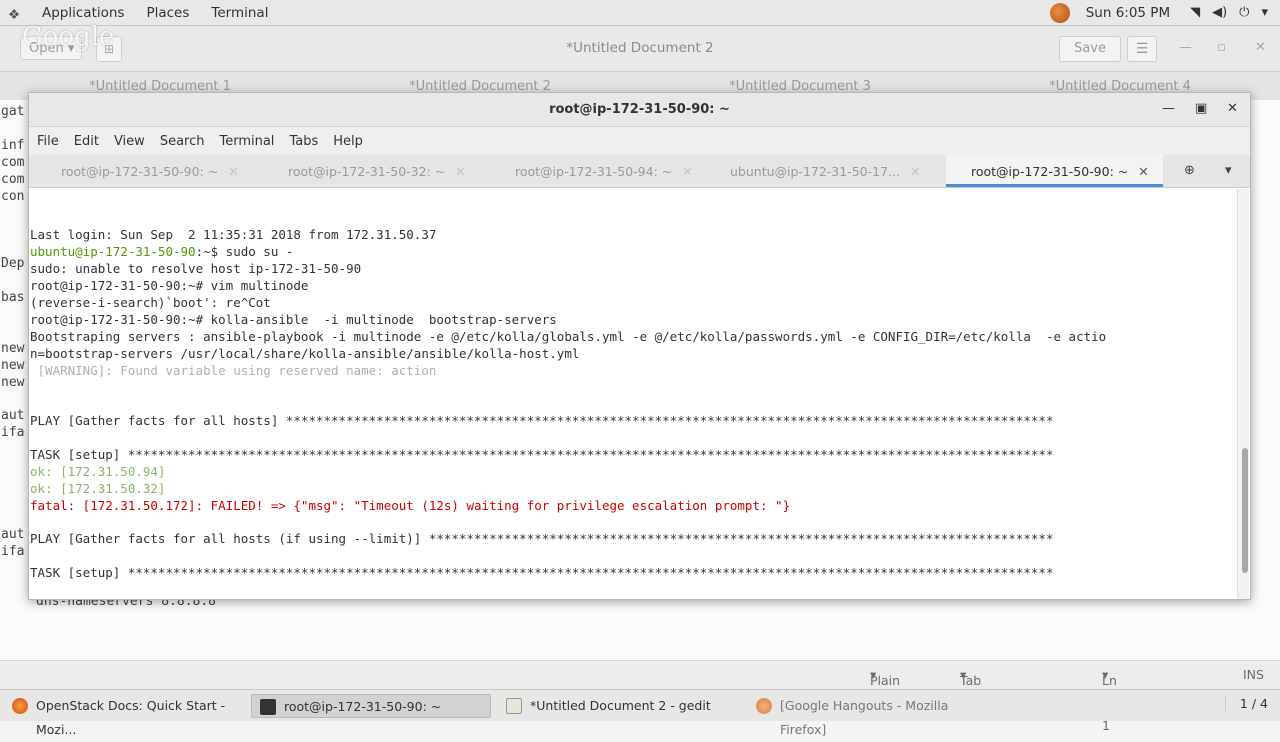  I want to click on terminal-tab-1: root@ip-172-31-50-90: ~ ✕, so click(150, 171).